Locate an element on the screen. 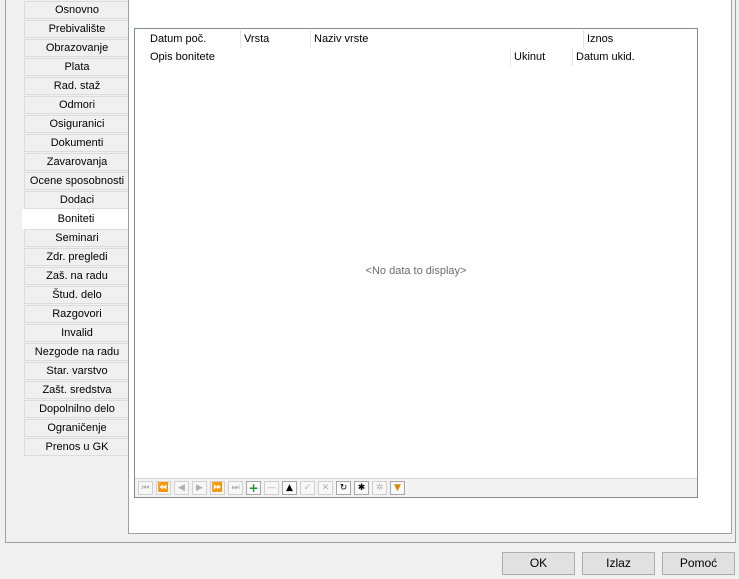 The image size is (739, 579). tab-1: Prebivalište is located at coordinates (76, 29).